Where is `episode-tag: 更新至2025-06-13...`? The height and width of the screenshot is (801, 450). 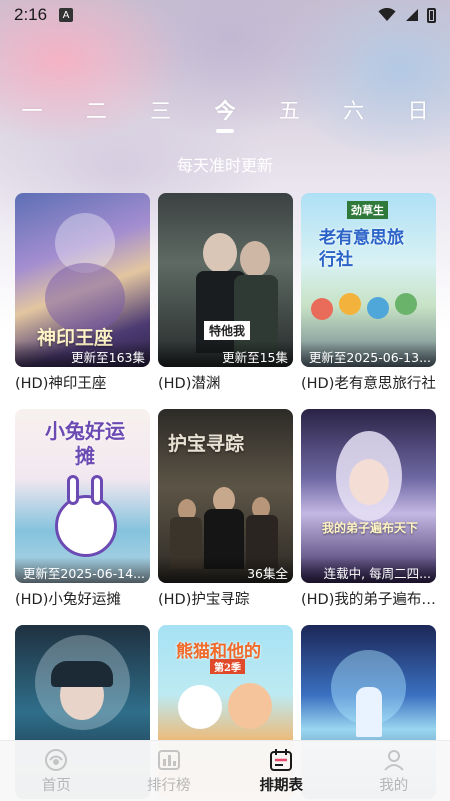 episode-tag: 更新至2025-06-13... is located at coordinates (368, 354).